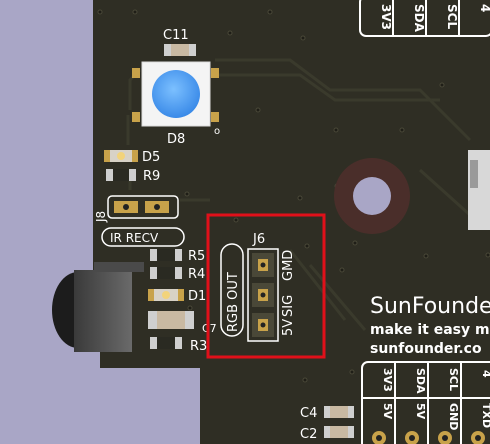  I want to click on bottom-pin-label: TXD, so click(485, 415).